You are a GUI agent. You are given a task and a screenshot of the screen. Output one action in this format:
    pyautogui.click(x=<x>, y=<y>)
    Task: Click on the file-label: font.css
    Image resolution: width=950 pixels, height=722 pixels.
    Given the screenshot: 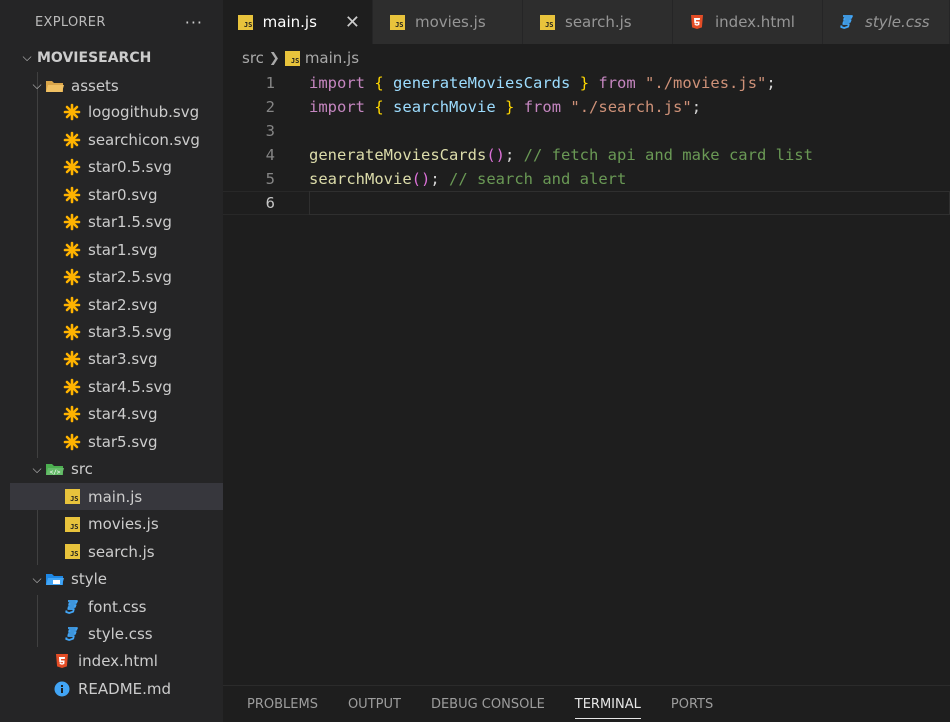 What is the action you would take?
    pyautogui.click(x=117, y=606)
    